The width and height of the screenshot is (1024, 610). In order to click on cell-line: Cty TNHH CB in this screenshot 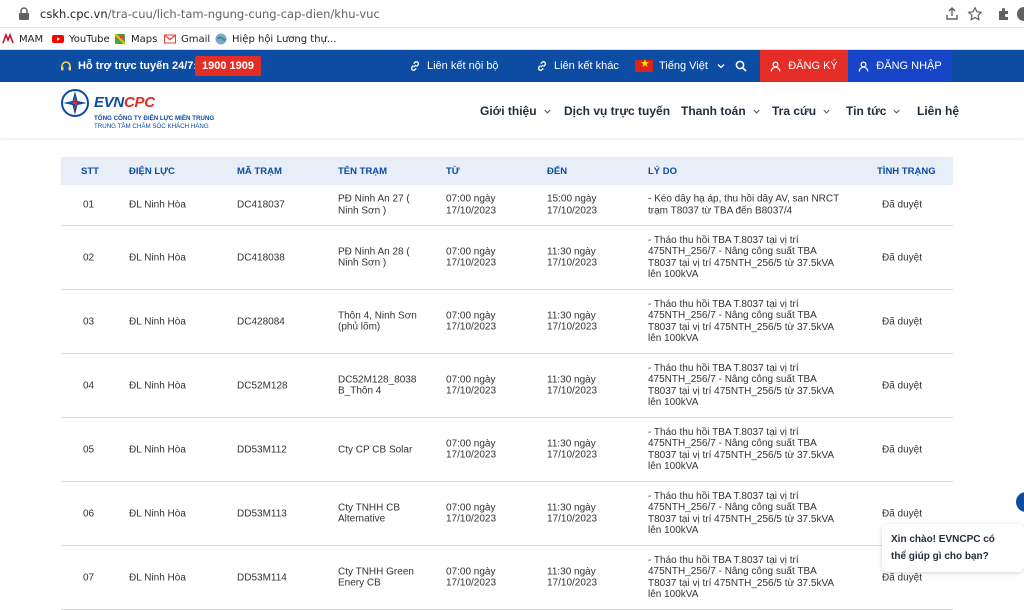, I will do `click(369, 507)`.